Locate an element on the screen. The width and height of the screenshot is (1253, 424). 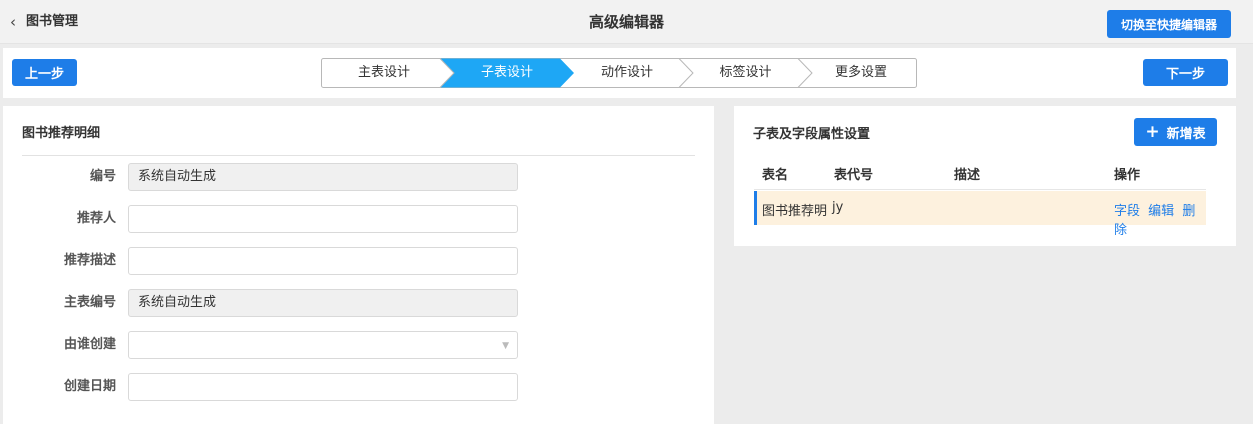
form-row-master-number: 主表编号 系统自动生成 is located at coordinates (358, 303).